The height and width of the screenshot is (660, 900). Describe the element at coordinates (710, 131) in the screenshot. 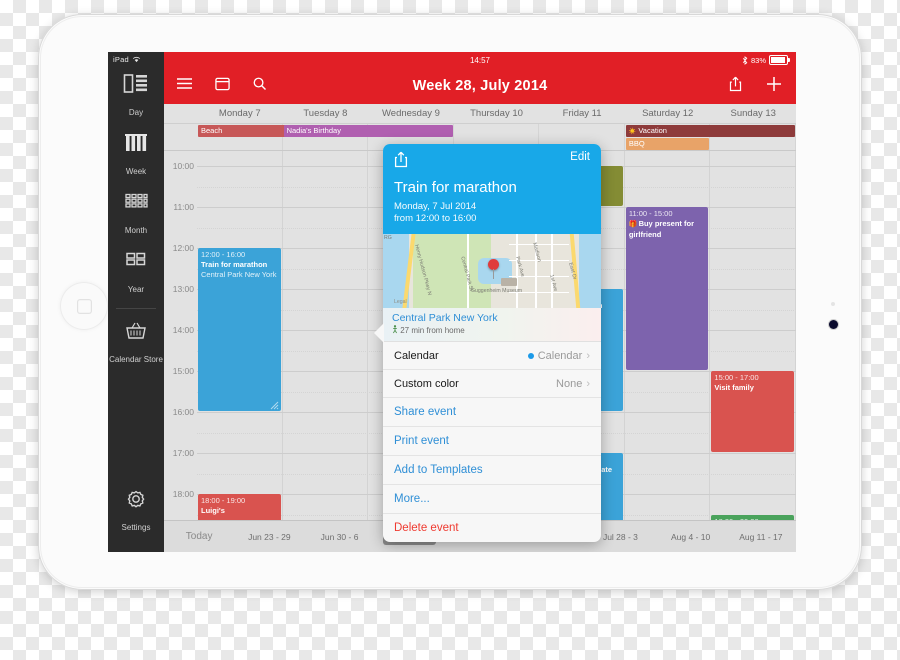

I see `all-day-event: ☀️ Vacation` at that location.